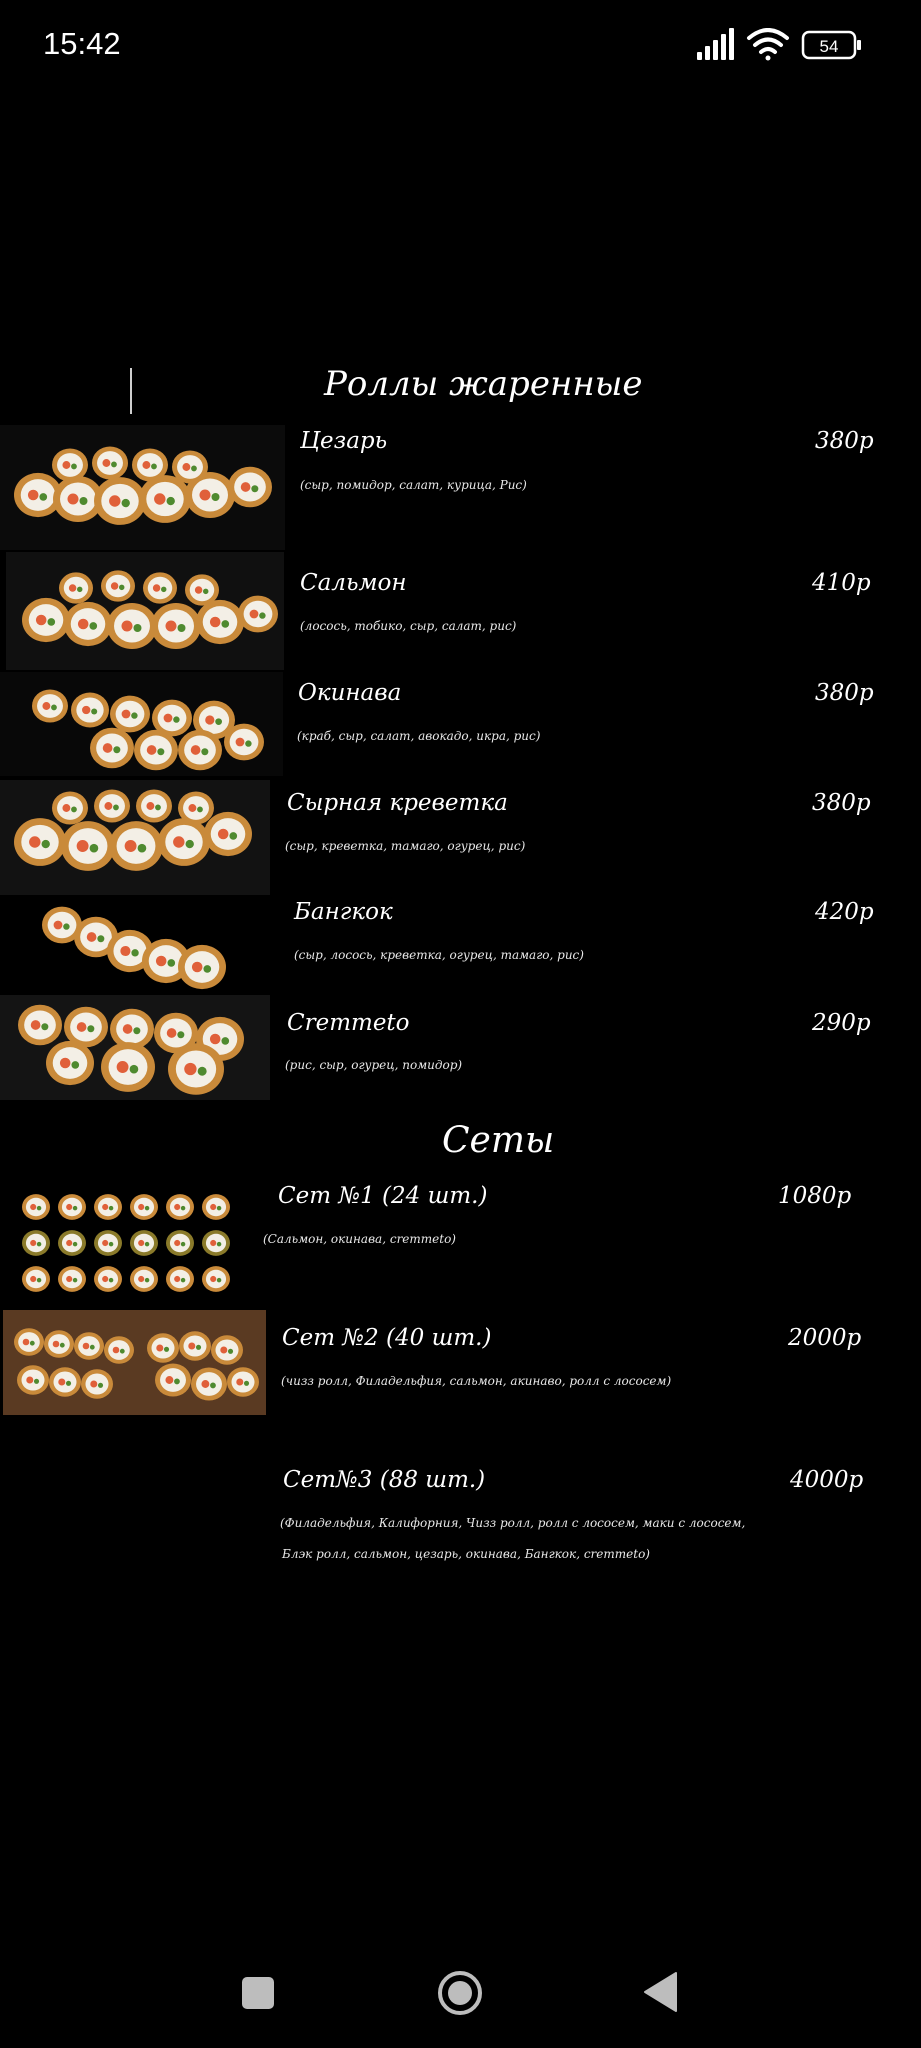  I want to click on item-name-set-2: Сет №2 (40 шт.), so click(387, 1338).